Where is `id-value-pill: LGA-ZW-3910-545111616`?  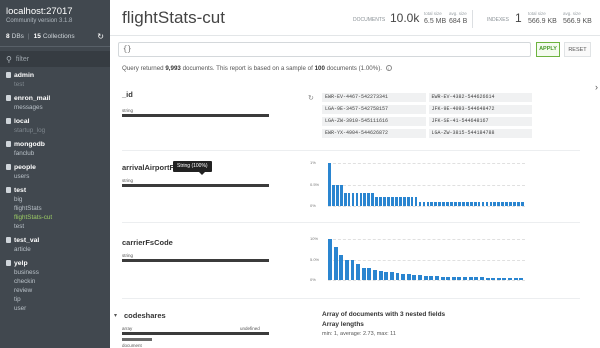 id-value-pill: LGA-ZW-3910-545111616 is located at coordinates (374, 121).